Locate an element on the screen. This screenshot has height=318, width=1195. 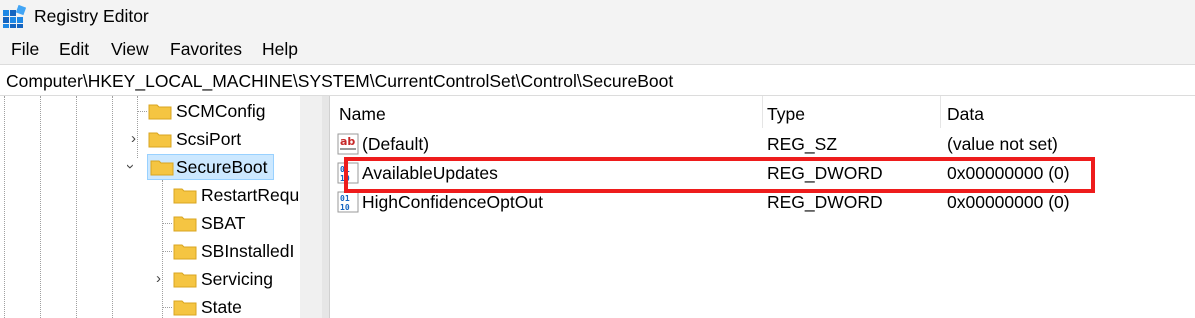
menu-file: File is located at coordinates (25, 49).